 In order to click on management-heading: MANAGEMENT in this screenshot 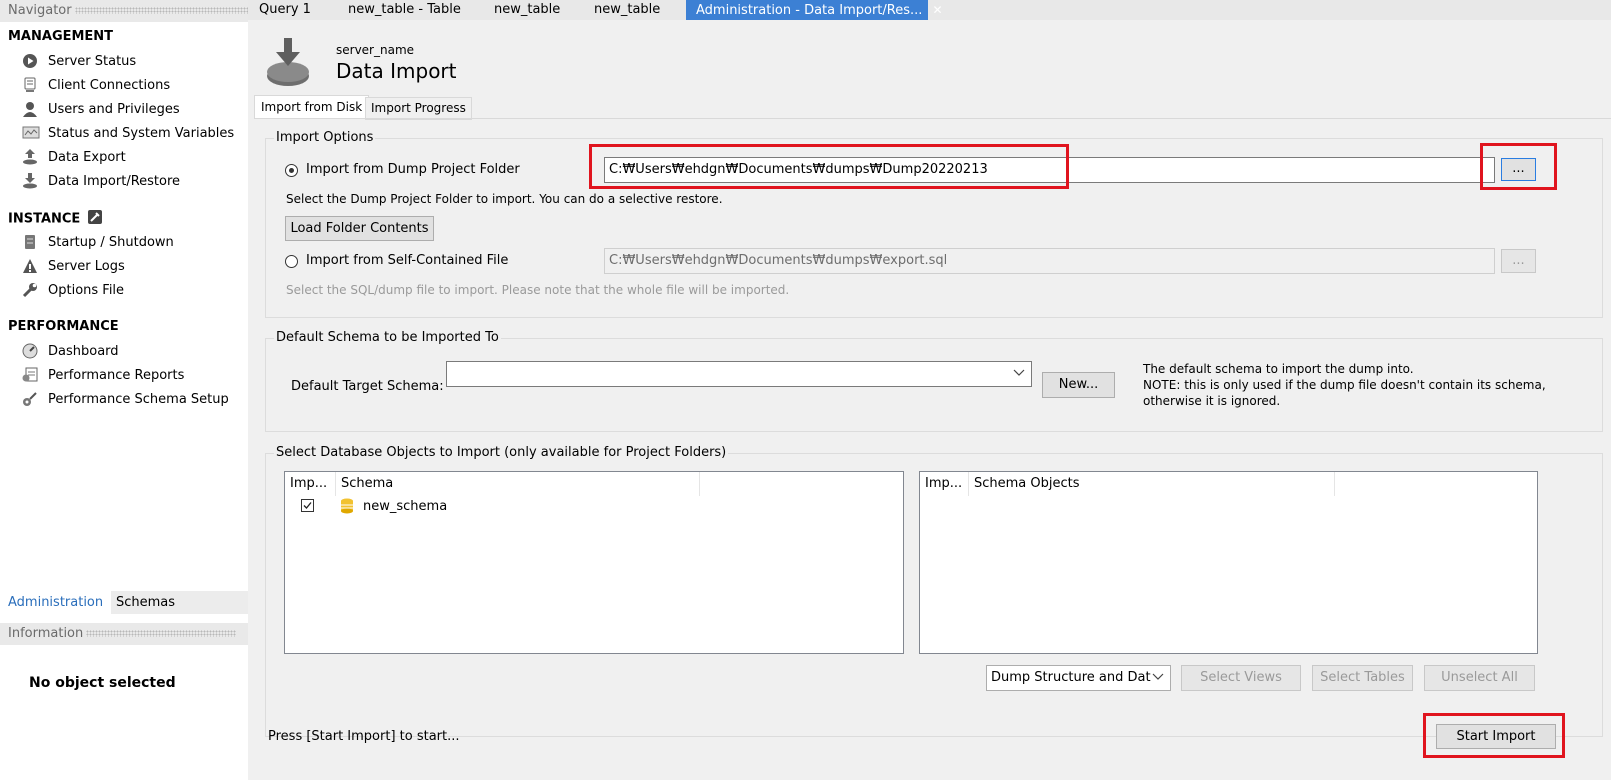, I will do `click(61, 36)`.